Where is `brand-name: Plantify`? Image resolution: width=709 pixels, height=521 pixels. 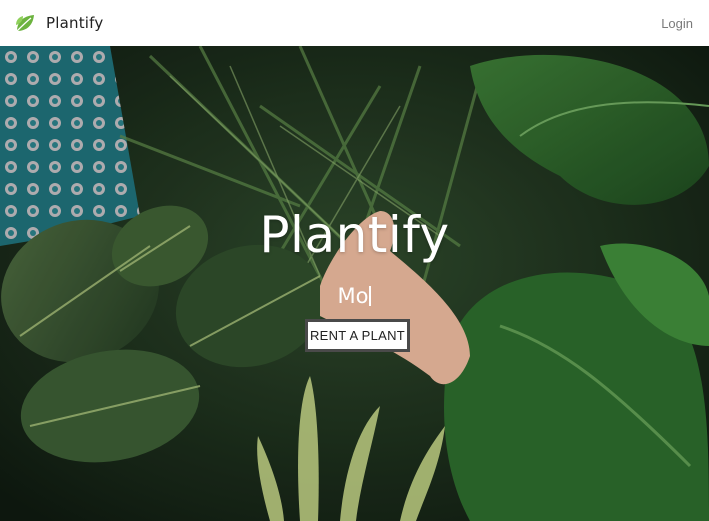 brand-name: Plantify is located at coordinates (75, 23).